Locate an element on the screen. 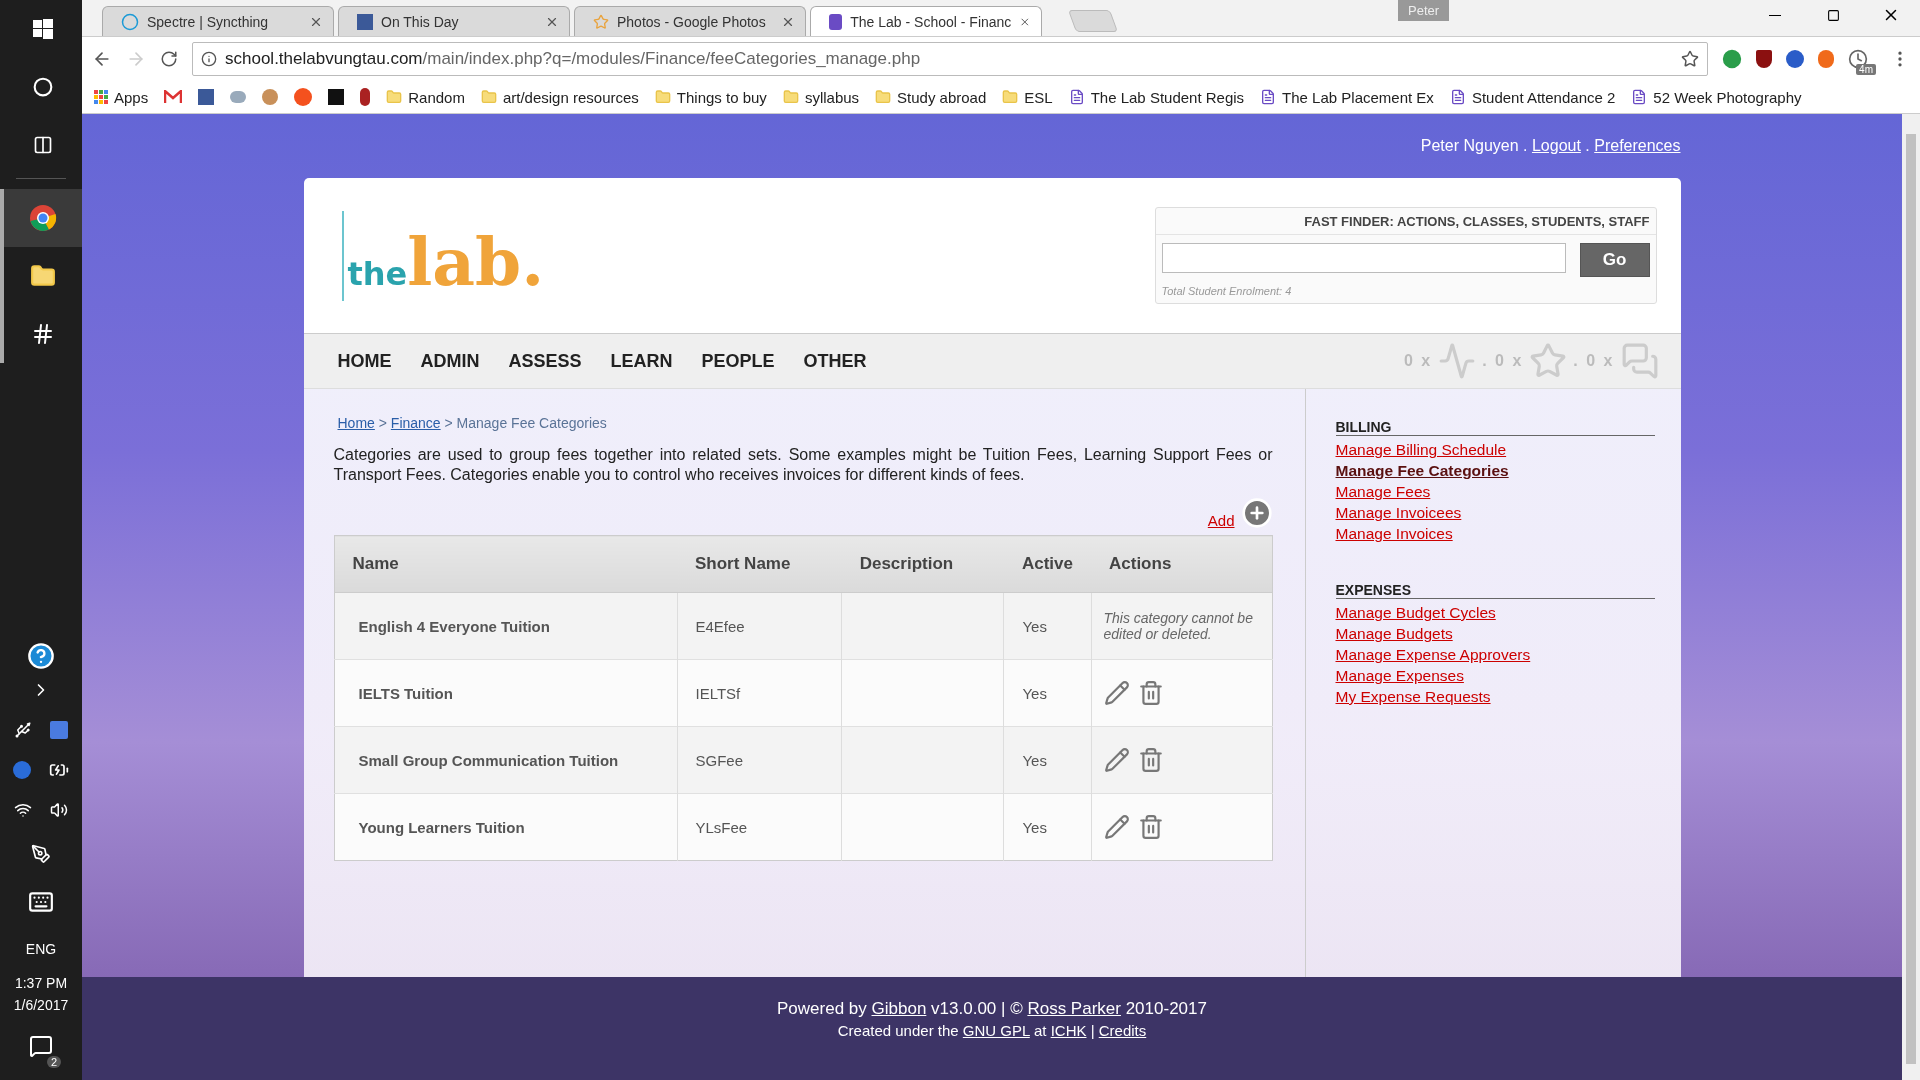 This screenshot has height=1080, width=1920. footer-link: Credits is located at coordinates (1122, 1030).